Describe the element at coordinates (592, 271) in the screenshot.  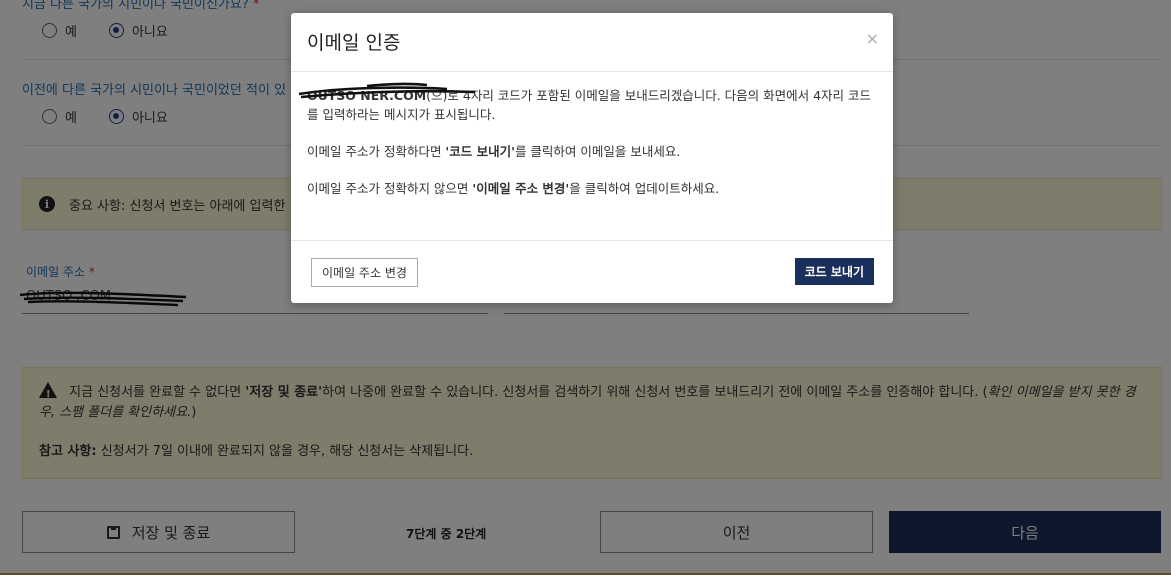
I see `modal-footer: 이메일 주소 변경 코드 보내기` at that location.